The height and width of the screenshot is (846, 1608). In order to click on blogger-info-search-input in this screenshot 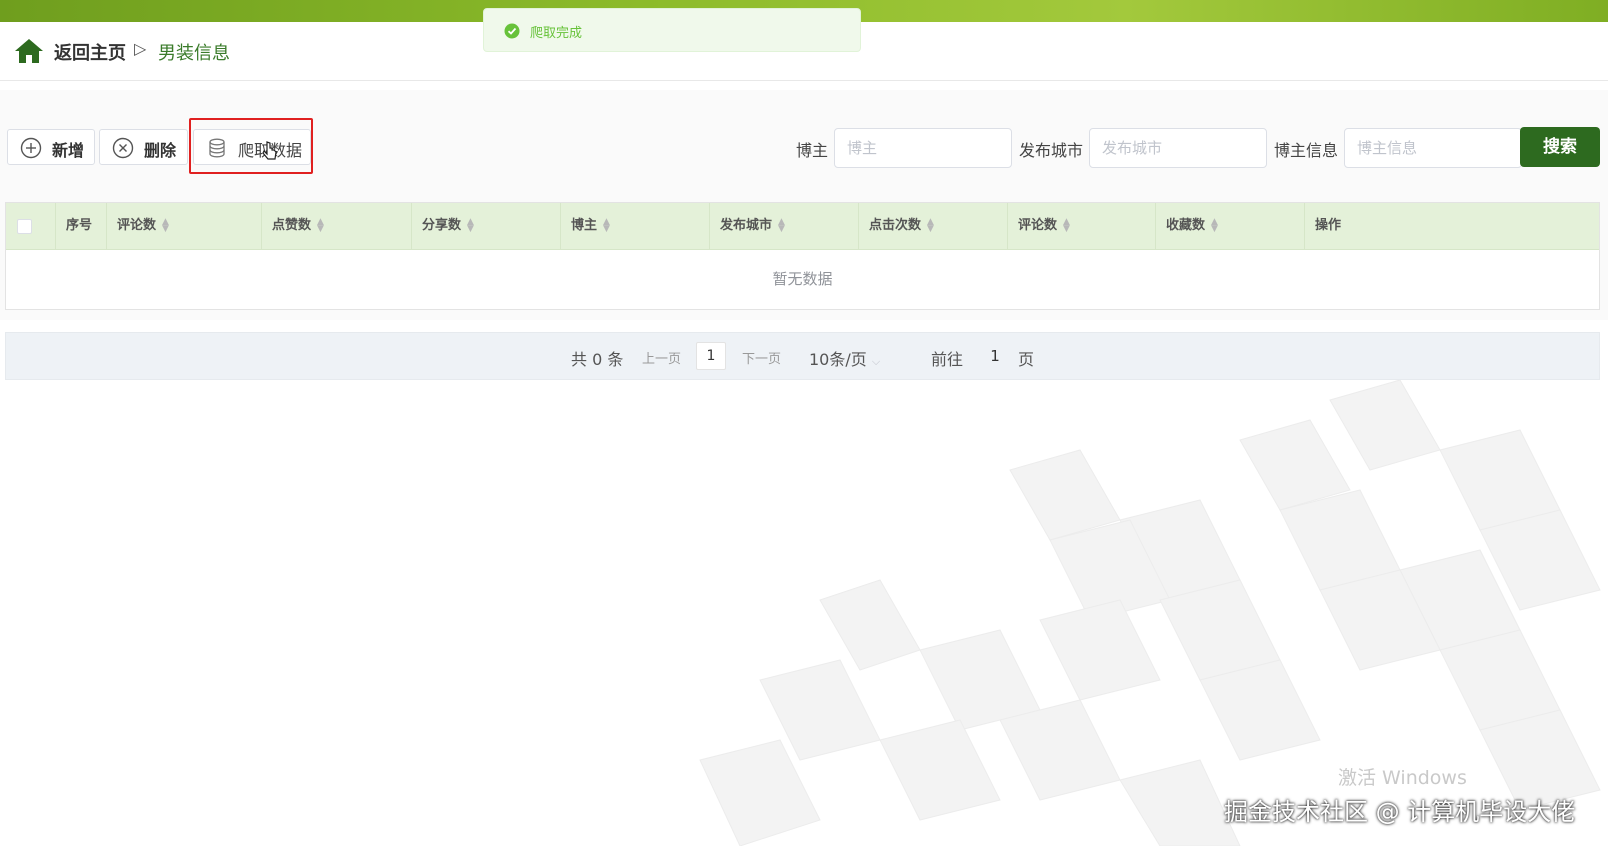, I will do `click(1433, 148)`.